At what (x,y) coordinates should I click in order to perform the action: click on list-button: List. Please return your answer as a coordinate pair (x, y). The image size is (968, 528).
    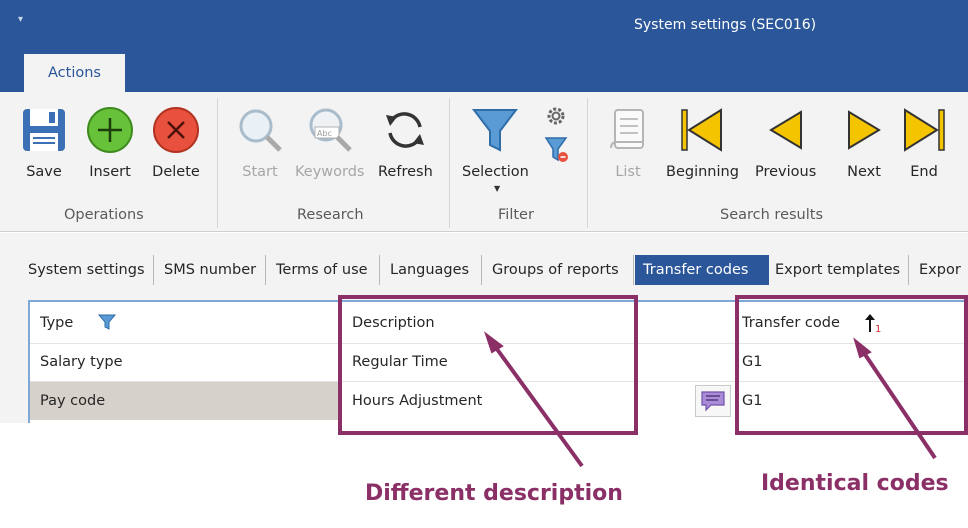
    Looking at the image, I should click on (628, 144).